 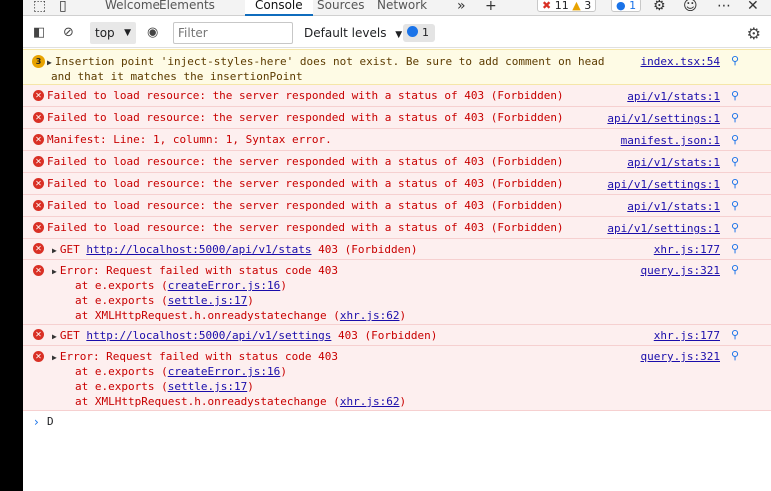 What do you see at coordinates (576, 6) in the screenshot?
I see `warning-count-icon: ▲` at bounding box center [576, 6].